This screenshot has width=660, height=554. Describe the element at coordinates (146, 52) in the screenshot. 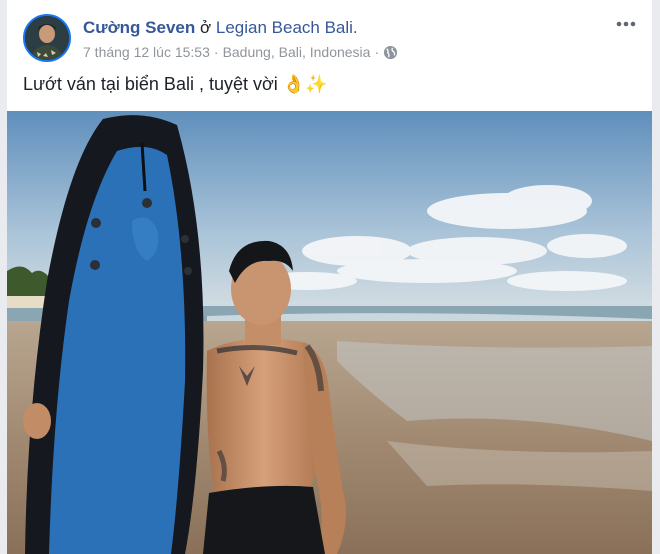

I see `post-timestamp: 7 tháng 12 lúc 15:53` at that location.